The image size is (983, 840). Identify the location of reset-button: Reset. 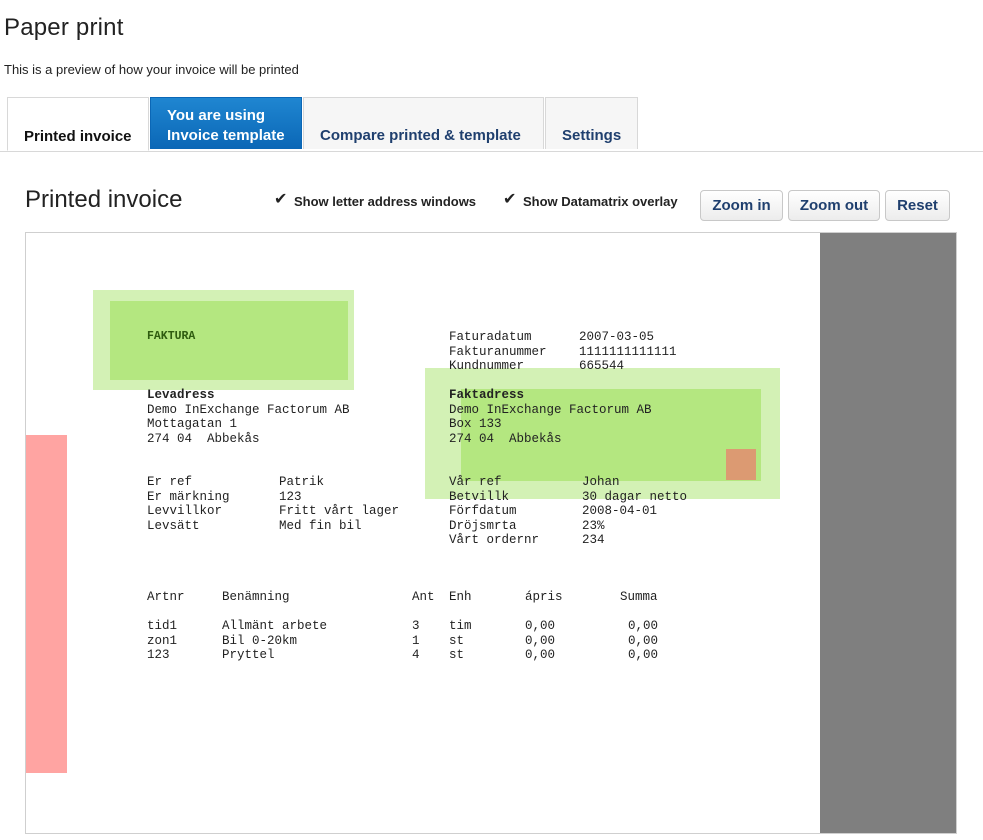
(917, 205).